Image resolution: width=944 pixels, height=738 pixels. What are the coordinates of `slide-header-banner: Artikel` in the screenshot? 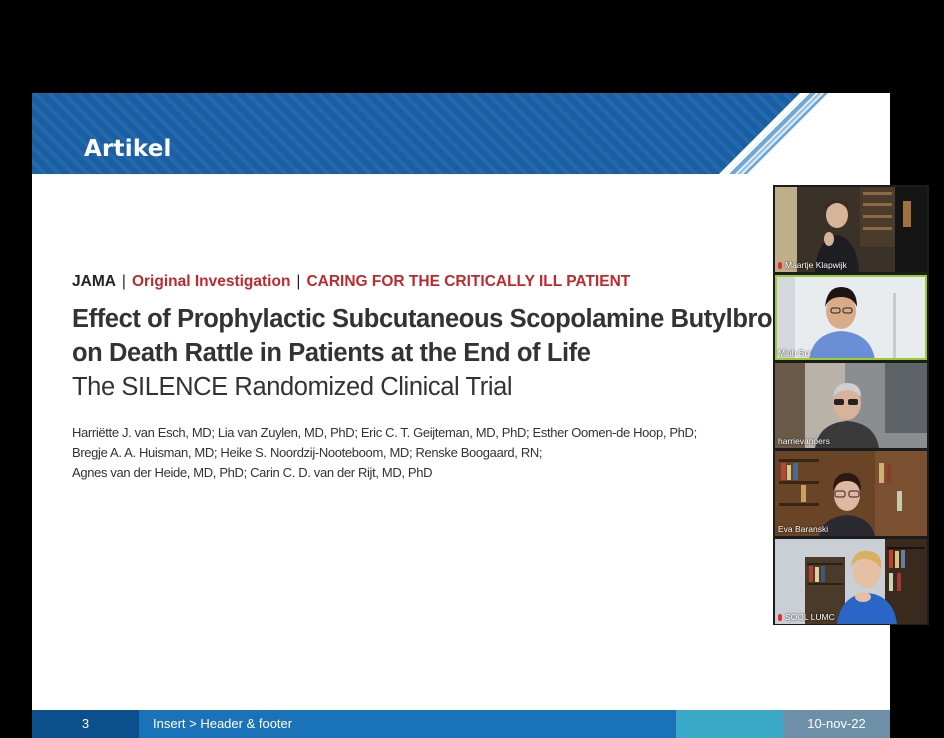 It's located at (461, 133).